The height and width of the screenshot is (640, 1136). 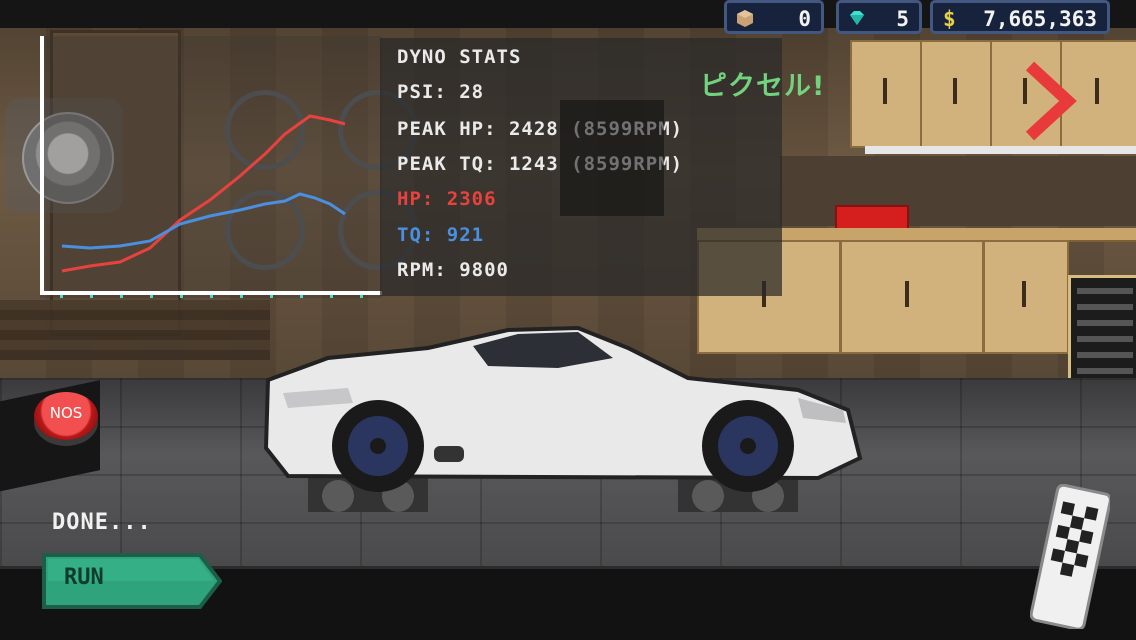 What do you see at coordinates (1026, 297) in the screenshot?
I see `lower-cabinet` at bounding box center [1026, 297].